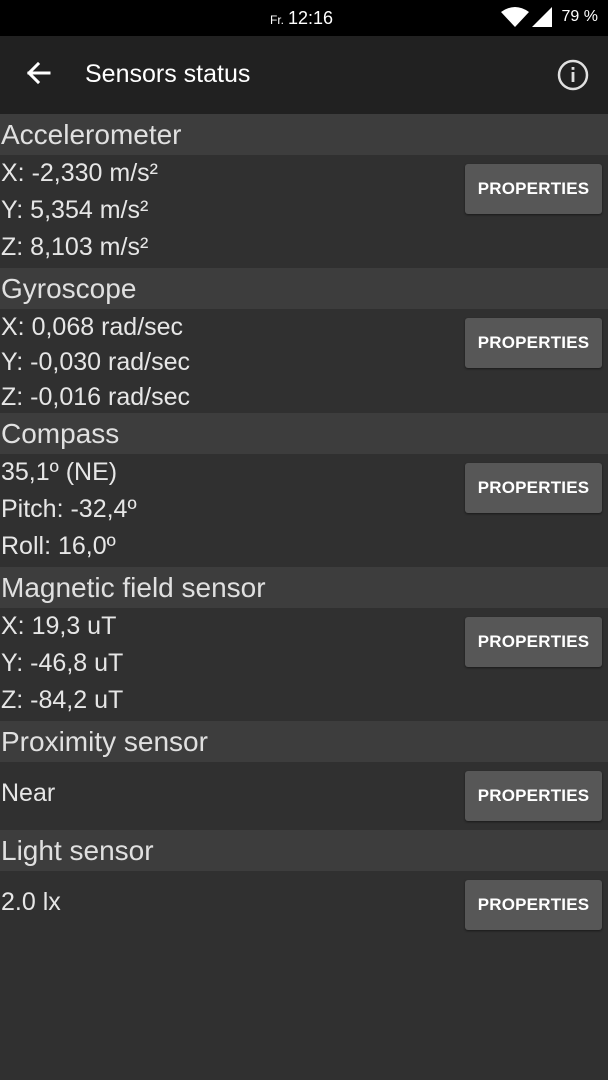 This screenshot has width=608, height=1080. Describe the element at coordinates (304, 587) in the screenshot. I see `sensor-title: Magnetic field sensor` at that location.